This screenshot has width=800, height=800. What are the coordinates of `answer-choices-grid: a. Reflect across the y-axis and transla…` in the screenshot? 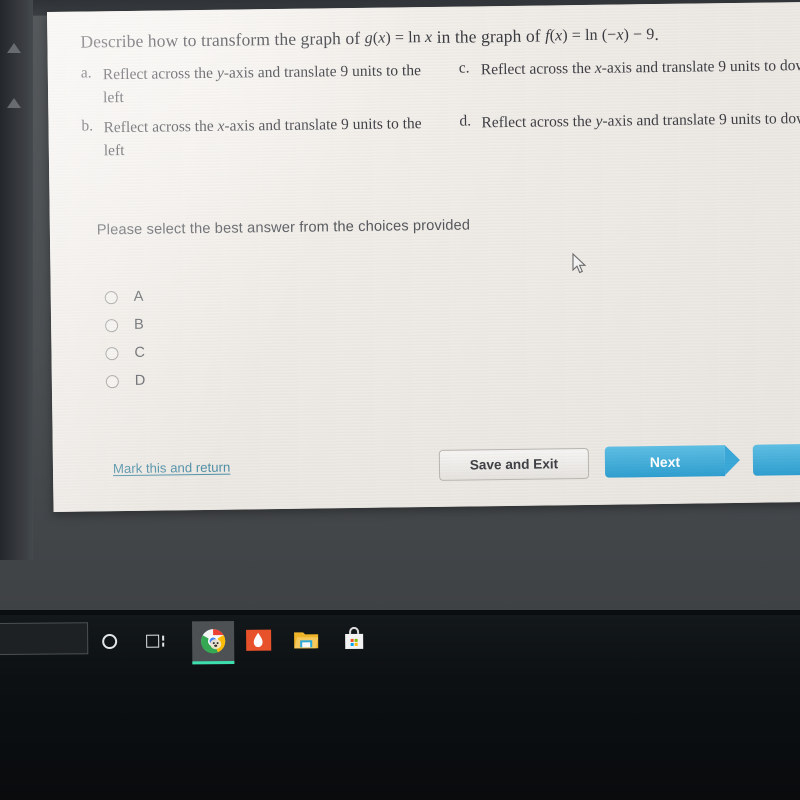 It's located at (440, 109).